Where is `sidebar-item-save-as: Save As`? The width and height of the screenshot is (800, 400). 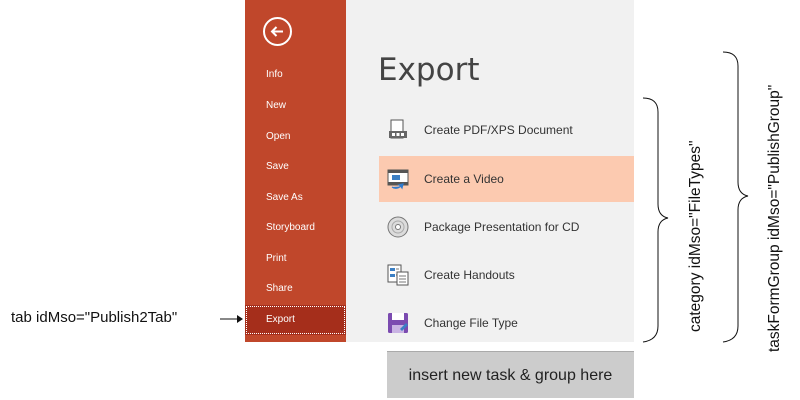
sidebar-item-save-as: Save As is located at coordinates (295, 198).